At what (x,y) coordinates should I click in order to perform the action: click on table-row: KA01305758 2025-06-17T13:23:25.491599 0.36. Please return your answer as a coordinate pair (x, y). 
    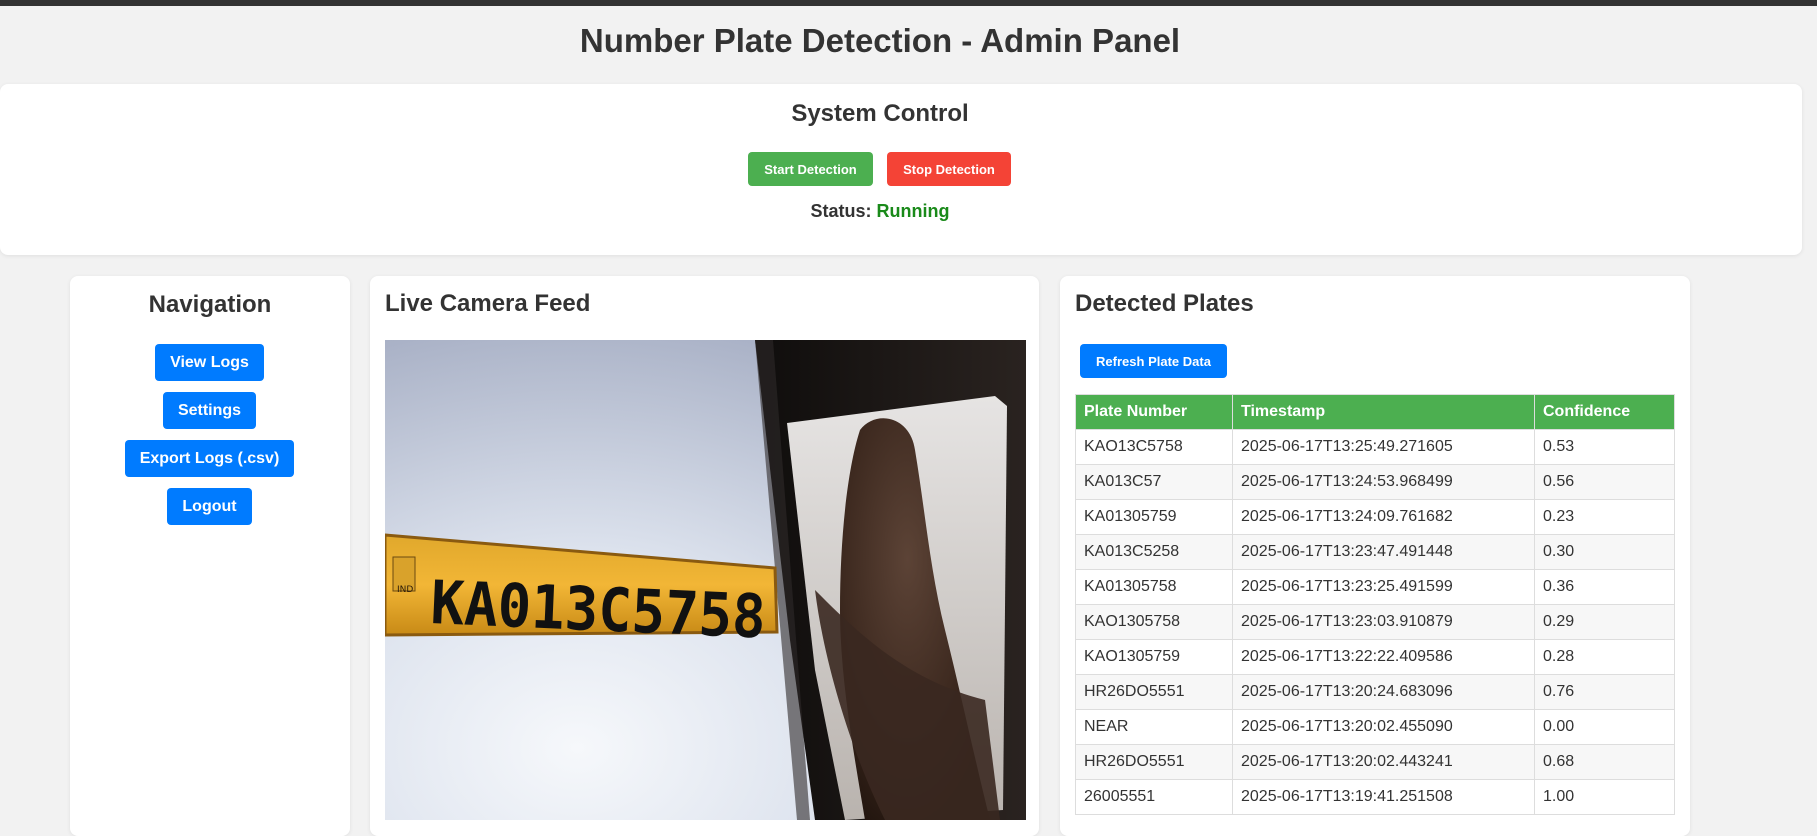
    Looking at the image, I should click on (1375, 587).